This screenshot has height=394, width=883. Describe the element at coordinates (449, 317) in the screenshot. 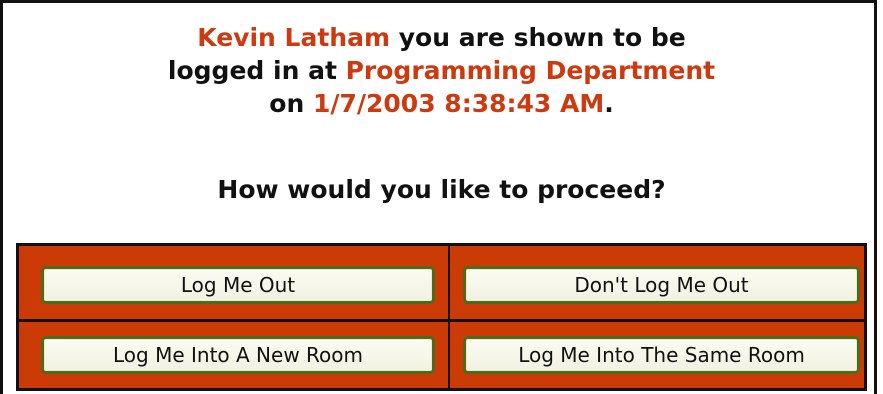

I see `grid-divider-vertical` at that location.